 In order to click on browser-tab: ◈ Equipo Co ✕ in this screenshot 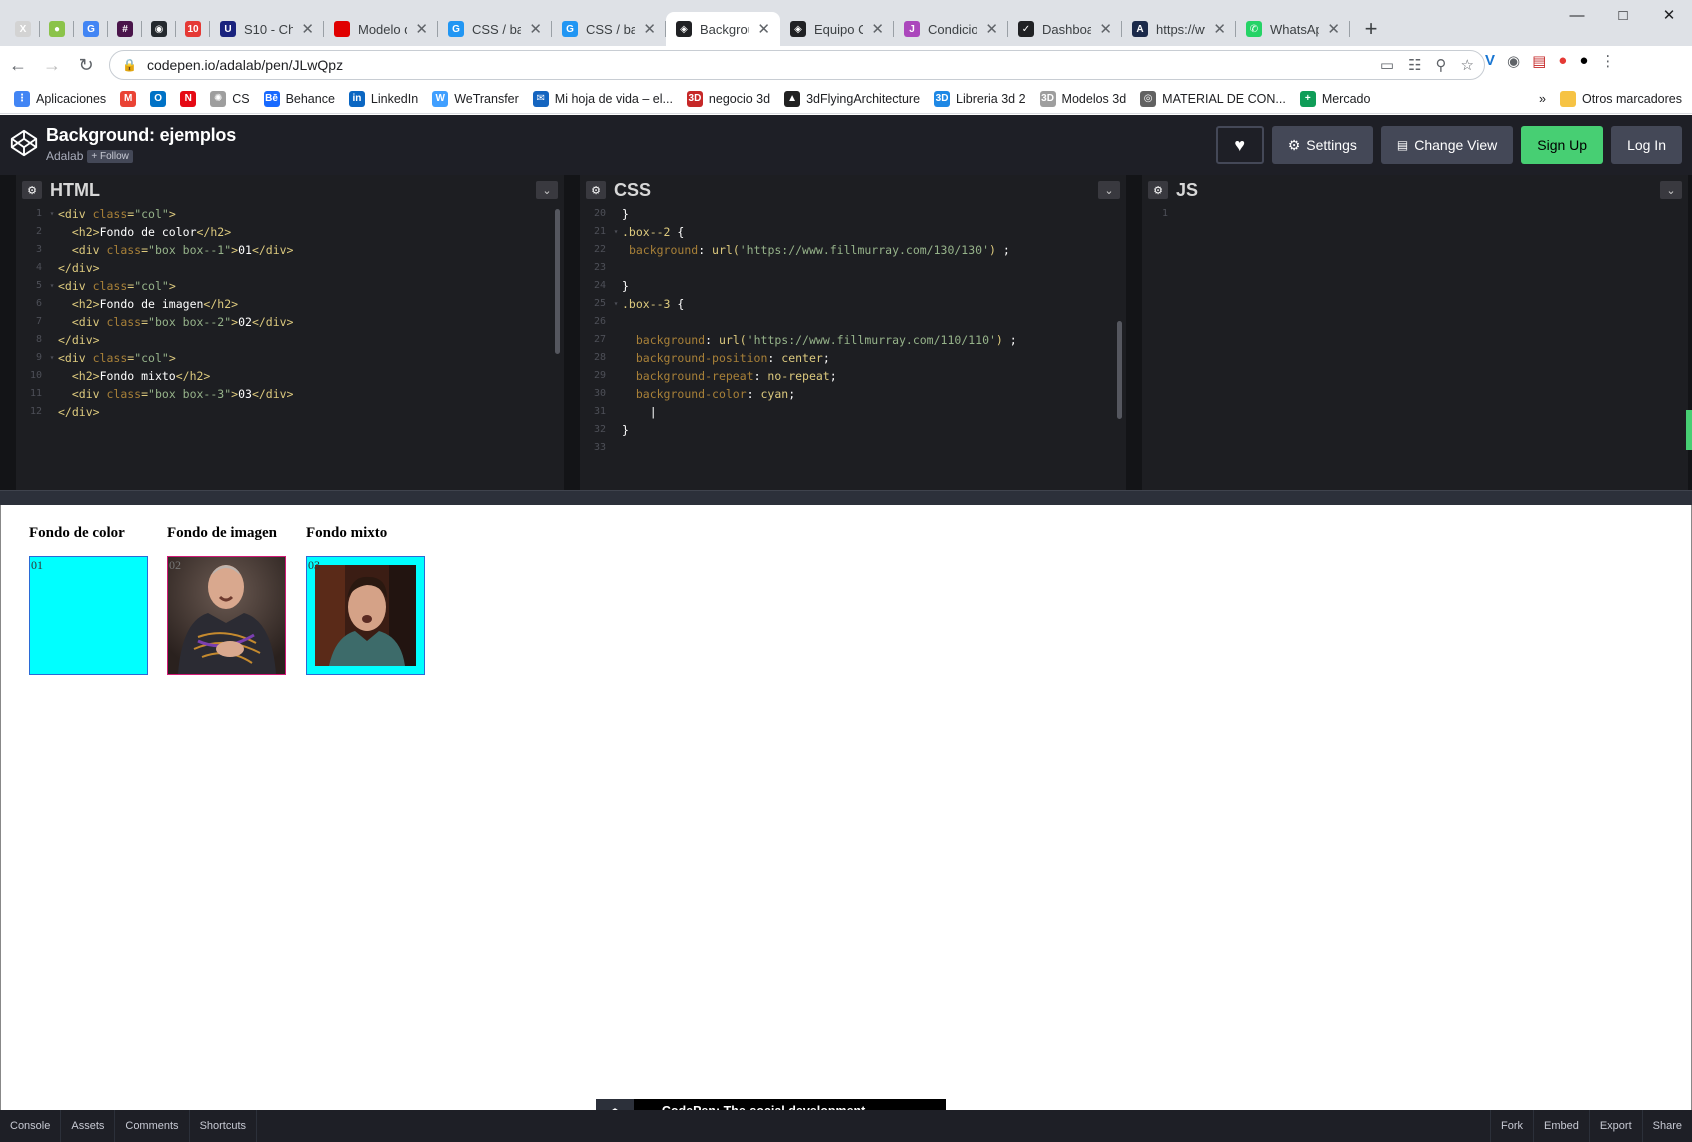, I will do `click(837, 29)`.